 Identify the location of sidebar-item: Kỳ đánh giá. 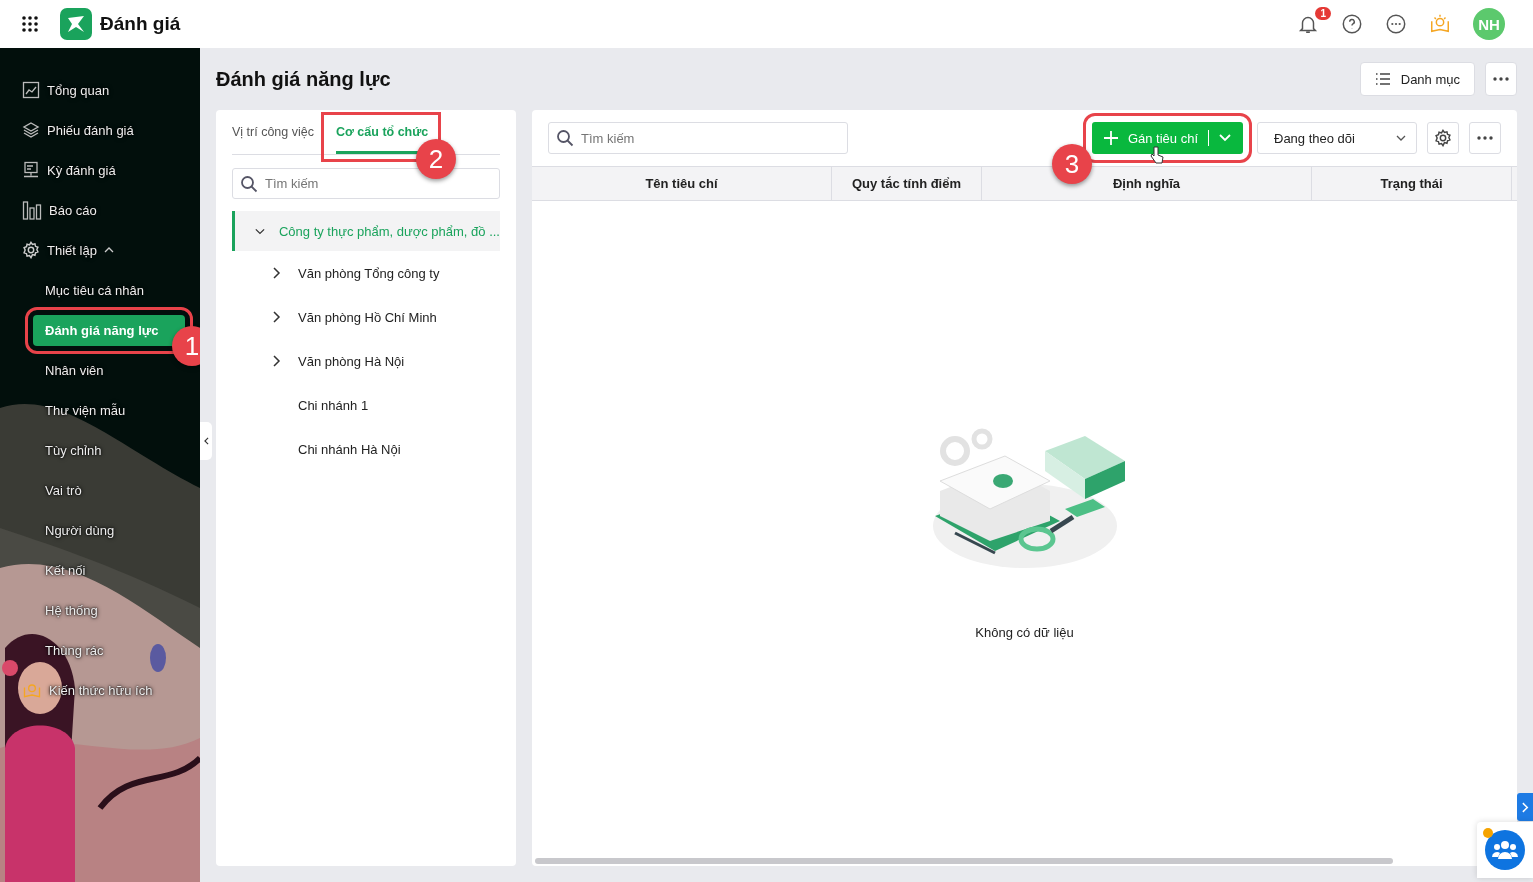
(100, 170).